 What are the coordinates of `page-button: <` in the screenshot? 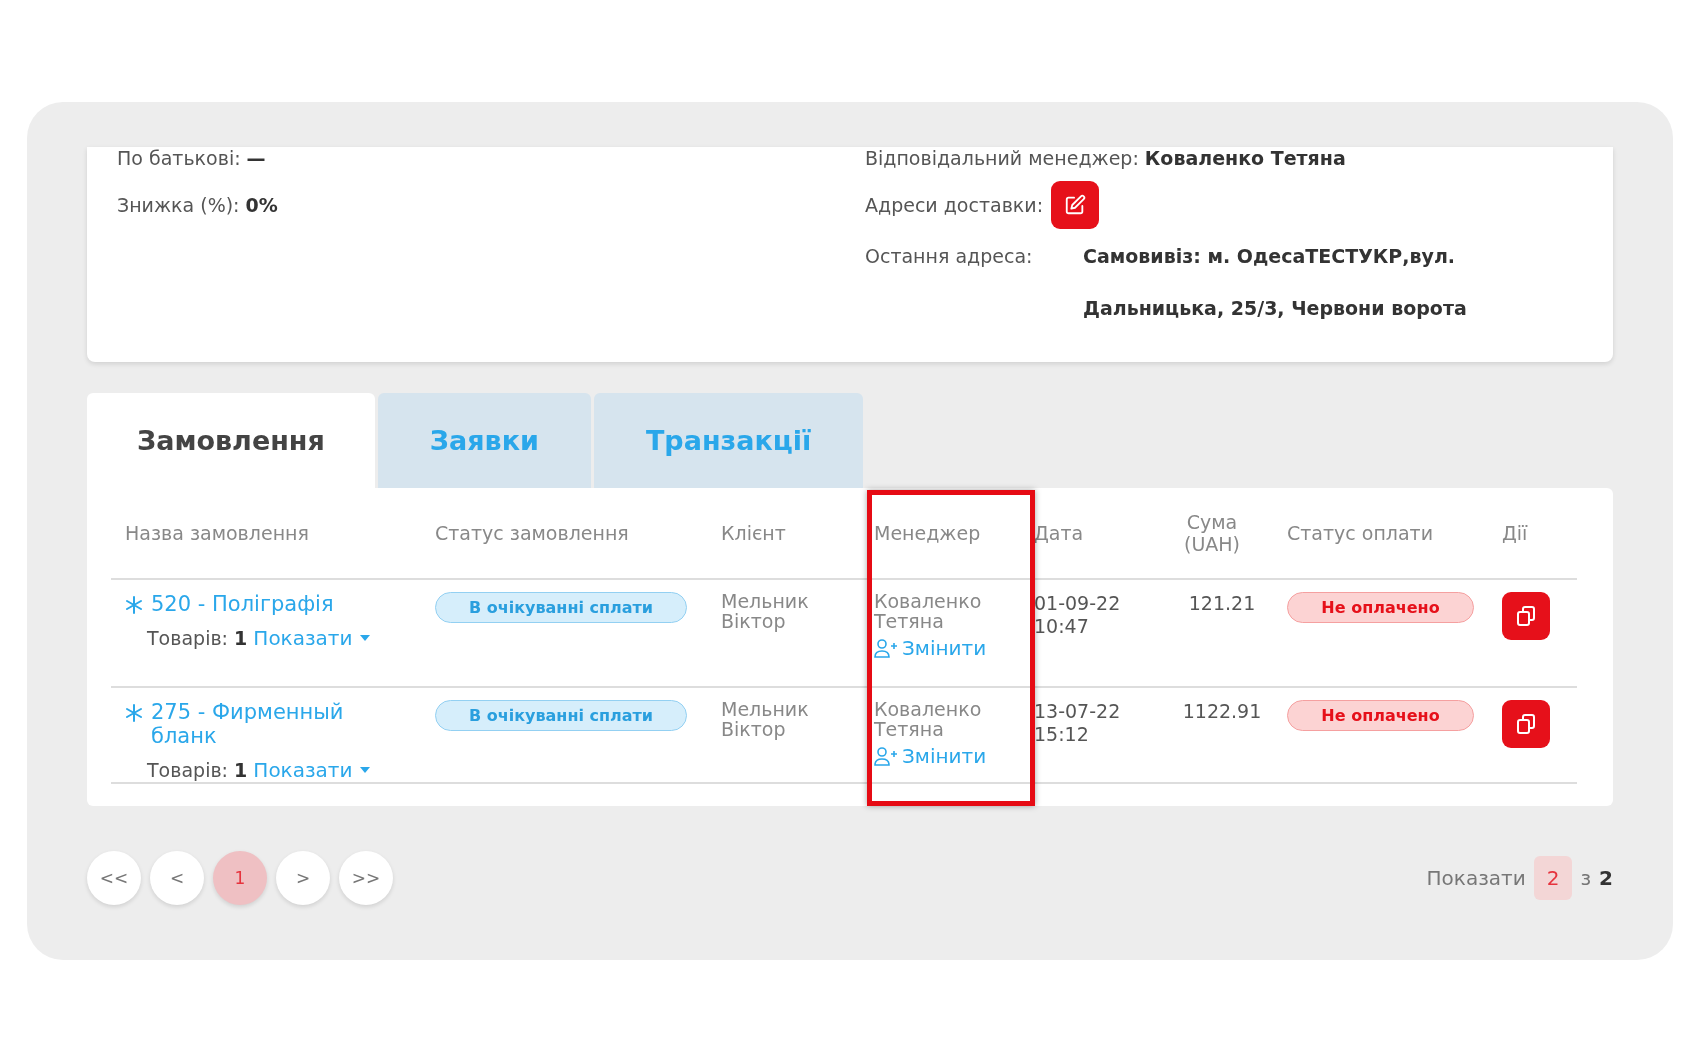 It's located at (177, 878).